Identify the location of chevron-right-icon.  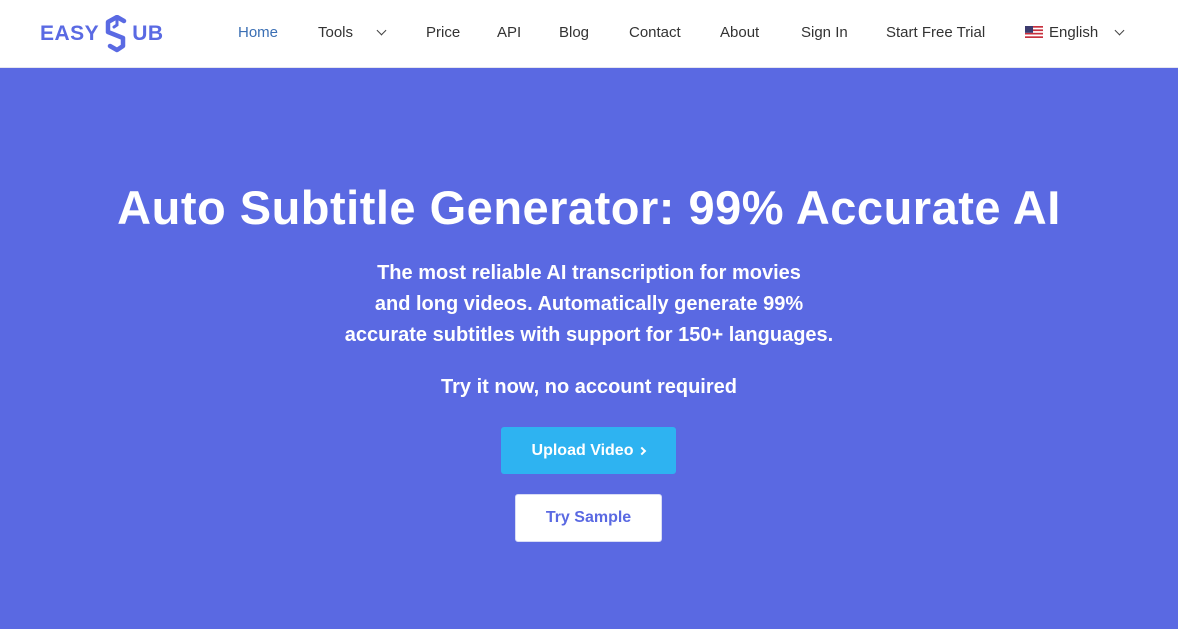
(642, 450).